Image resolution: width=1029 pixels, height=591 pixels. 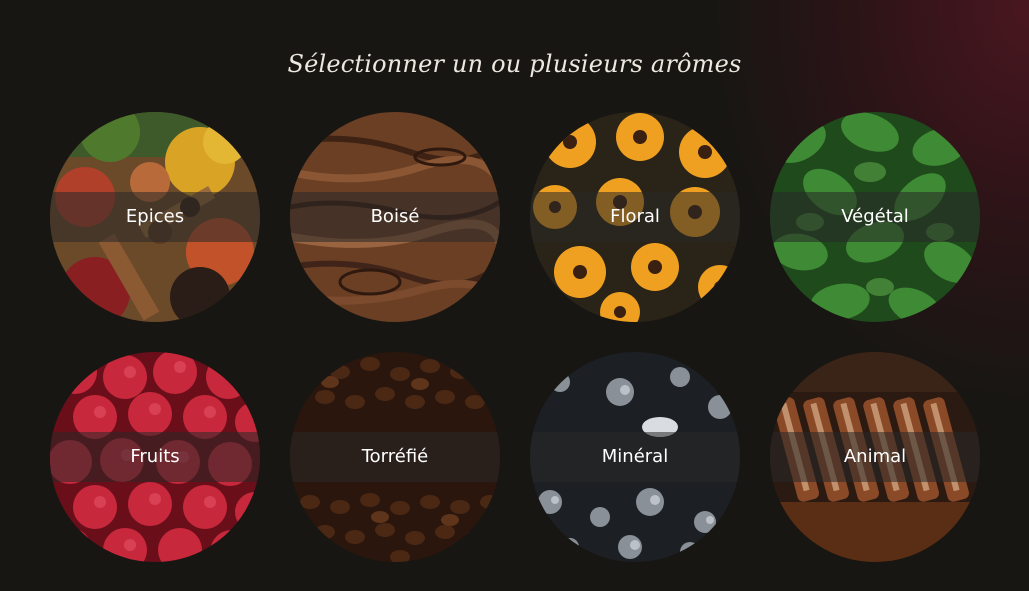 I want to click on aroma-label: Végétal, so click(x=875, y=216).